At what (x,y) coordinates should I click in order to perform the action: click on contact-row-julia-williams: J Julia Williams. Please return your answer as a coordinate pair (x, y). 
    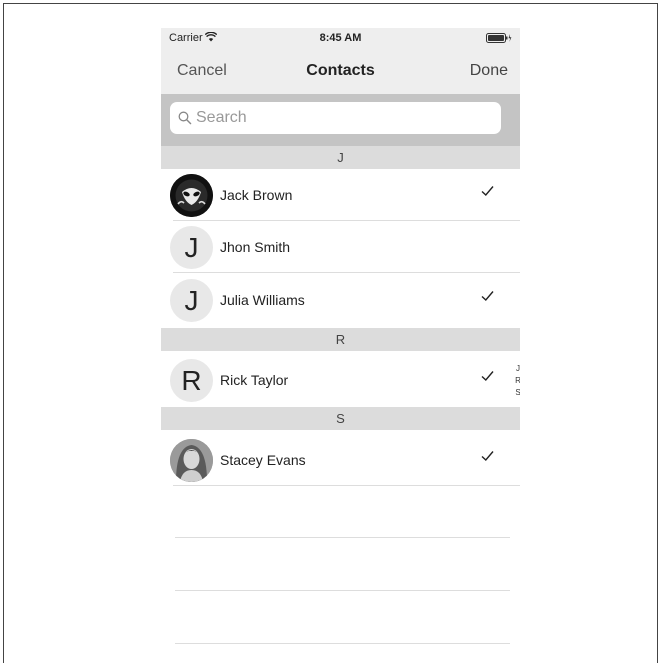
    Looking at the image, I should click on (340, 300).